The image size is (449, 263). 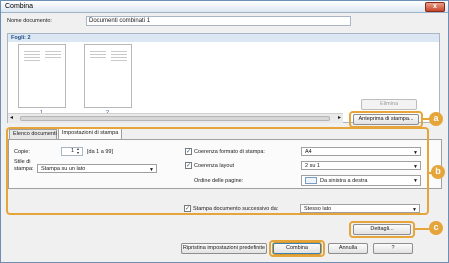 I want to click on preview-scrollbar: ◂ ▸, so click(x=175, y=118).